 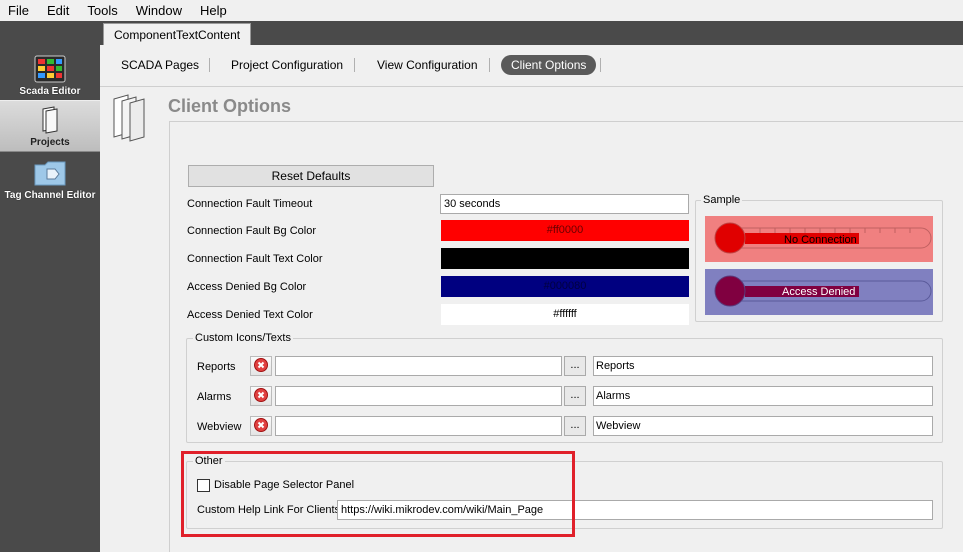 What do you see at coordinates (252, 231) in the screenshot?
I see `connection-fault-bg-label: Connection Fault Bg Color` at bounding box center [252, 231].